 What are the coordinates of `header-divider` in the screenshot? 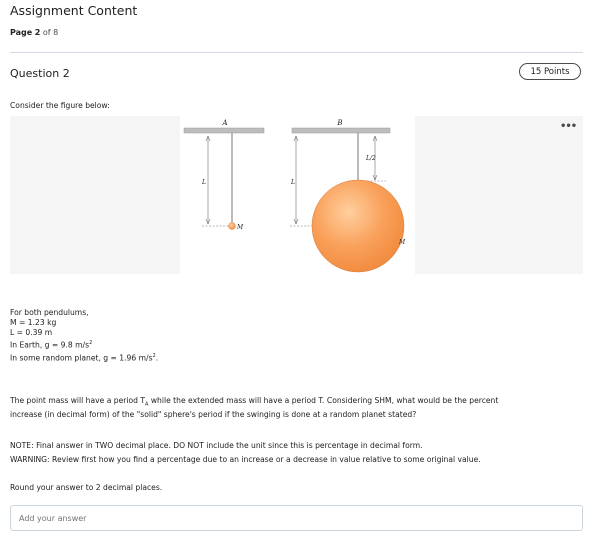 It's located at (296, 52).